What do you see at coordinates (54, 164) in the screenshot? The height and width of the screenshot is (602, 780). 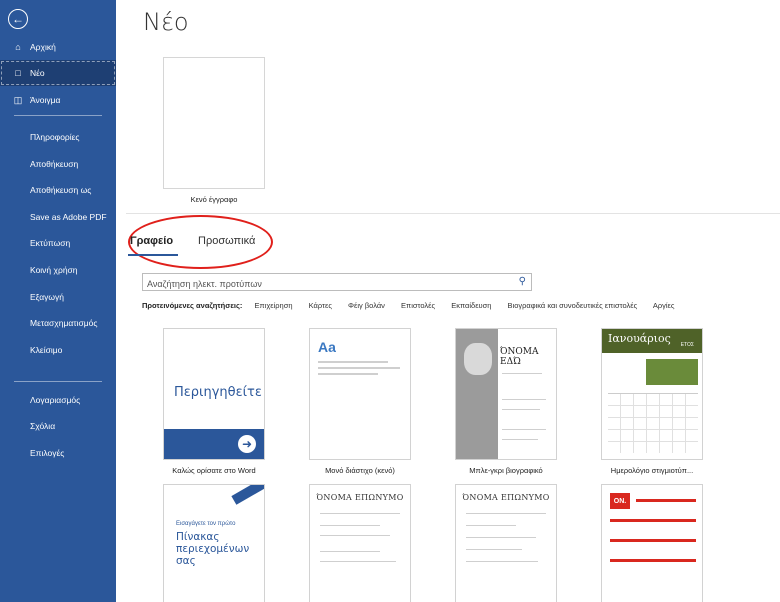 I see `sidebar-item-label: Αποθήκευση` at bounding box center [54, 164].